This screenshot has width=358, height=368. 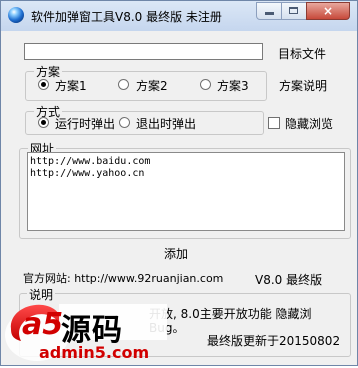 What do you see at coordinates (269, 13) in the screenshot?
I see `minimize-icon` at bounding box center [269, 13].